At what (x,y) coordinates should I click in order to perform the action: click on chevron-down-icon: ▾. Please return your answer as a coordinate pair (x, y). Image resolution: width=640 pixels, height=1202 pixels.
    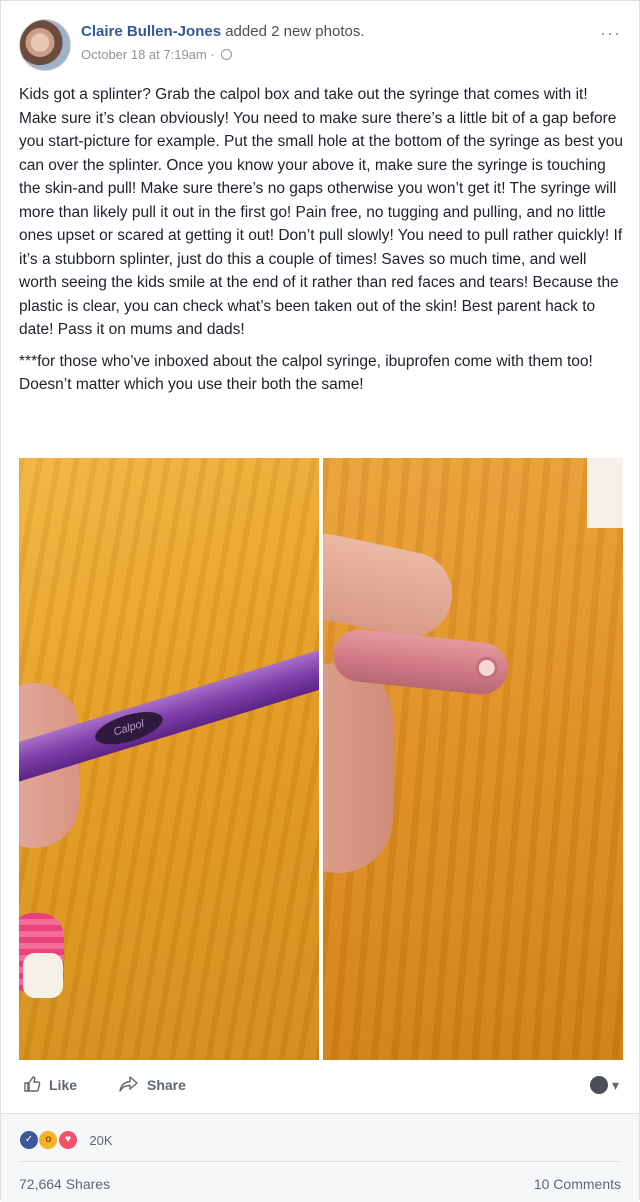
    Looking at the image, I should click on (615, 1085).